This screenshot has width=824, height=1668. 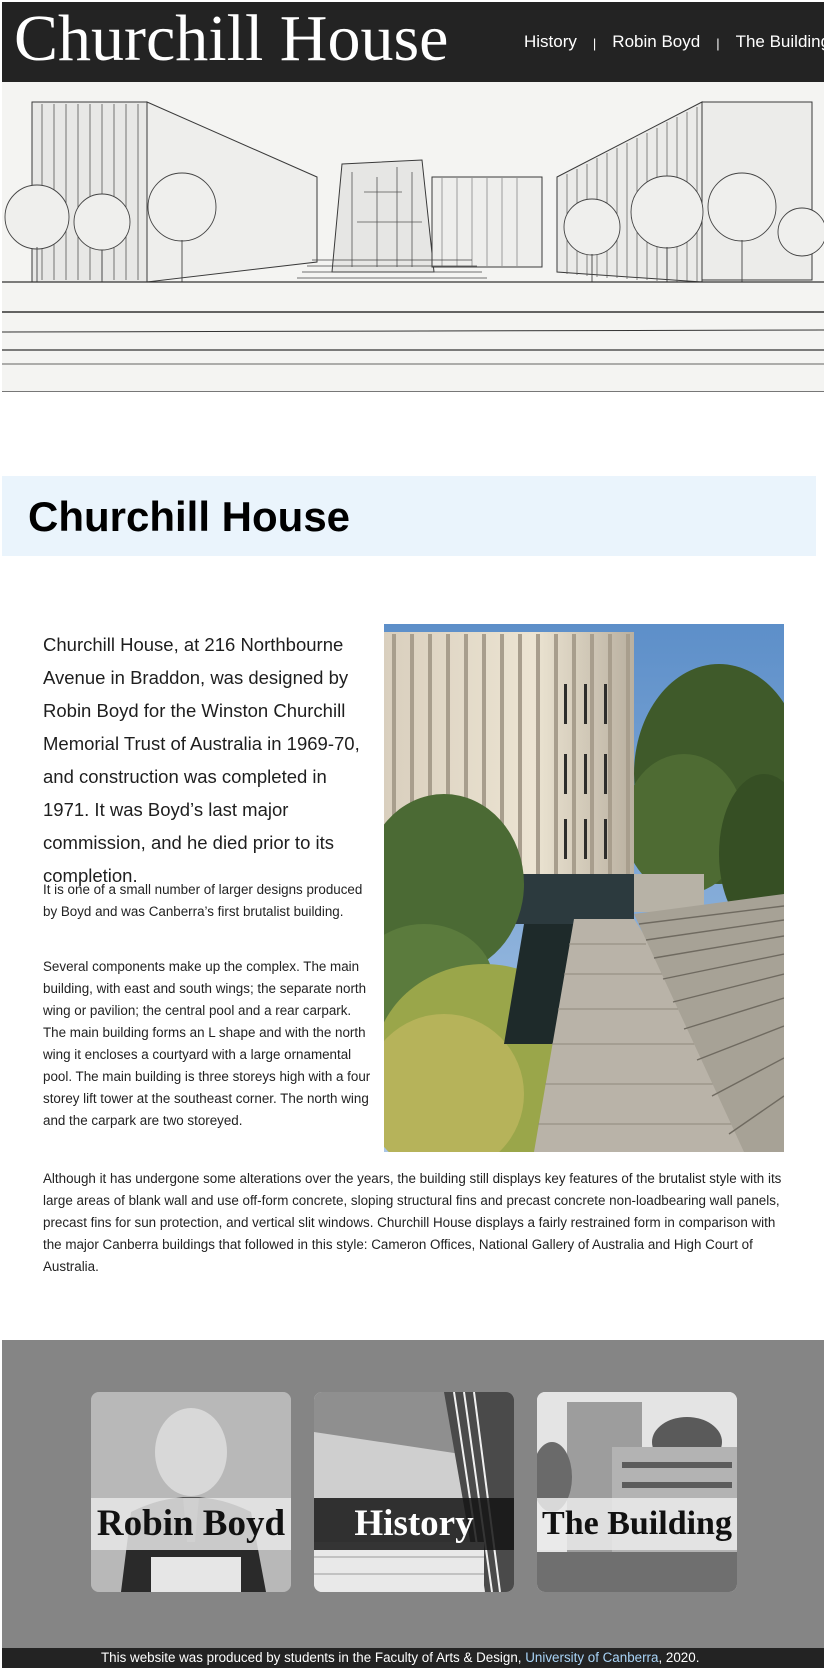 I want to click on nav-link-the-building: The Building, so click(x=780, y=42).